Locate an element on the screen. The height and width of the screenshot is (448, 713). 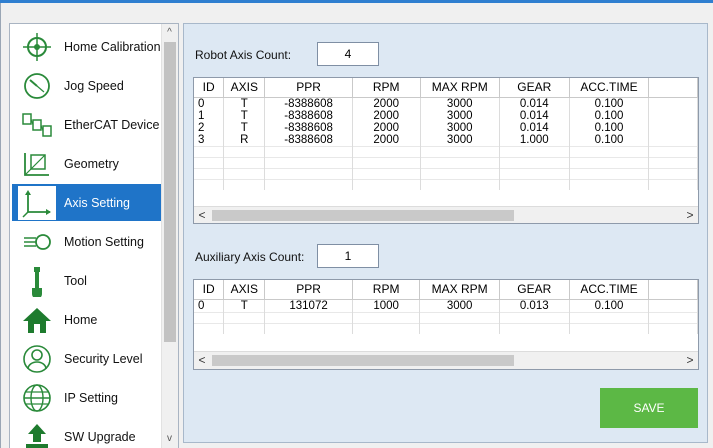
robot-table-hscroll-thumb is located at coordinates (363, 215).